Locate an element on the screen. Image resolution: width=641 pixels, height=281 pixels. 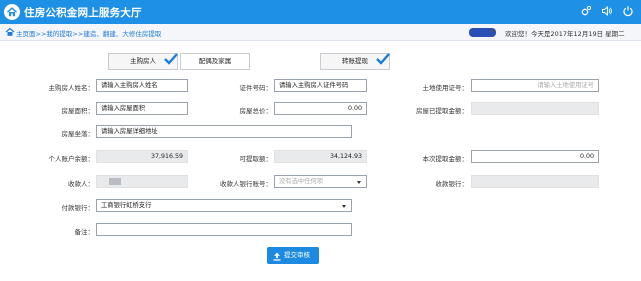
payee-account-select: 没有选中任何项 is located at coordinates (320, 181).